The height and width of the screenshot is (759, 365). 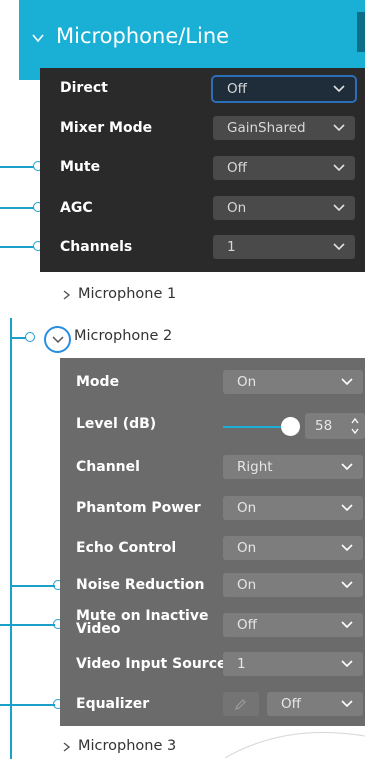 I want to click on expand-toggle, so click(x=57, y=339).